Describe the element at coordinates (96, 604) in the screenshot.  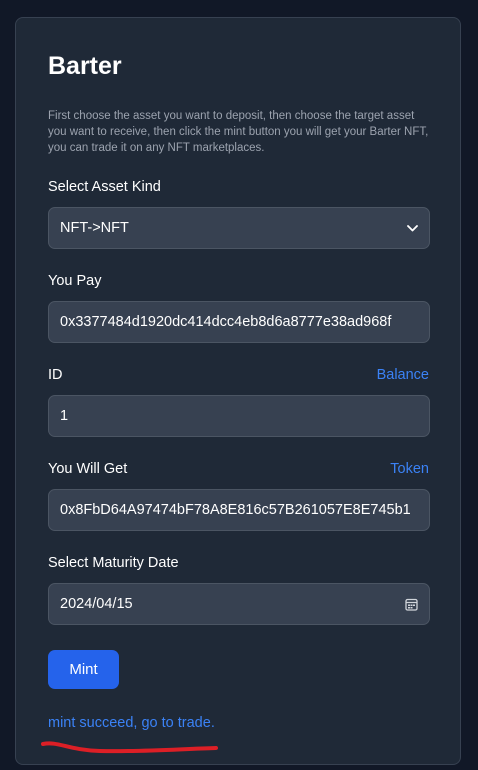
I see `maturity-date-value: 2024/04/15` at that location.